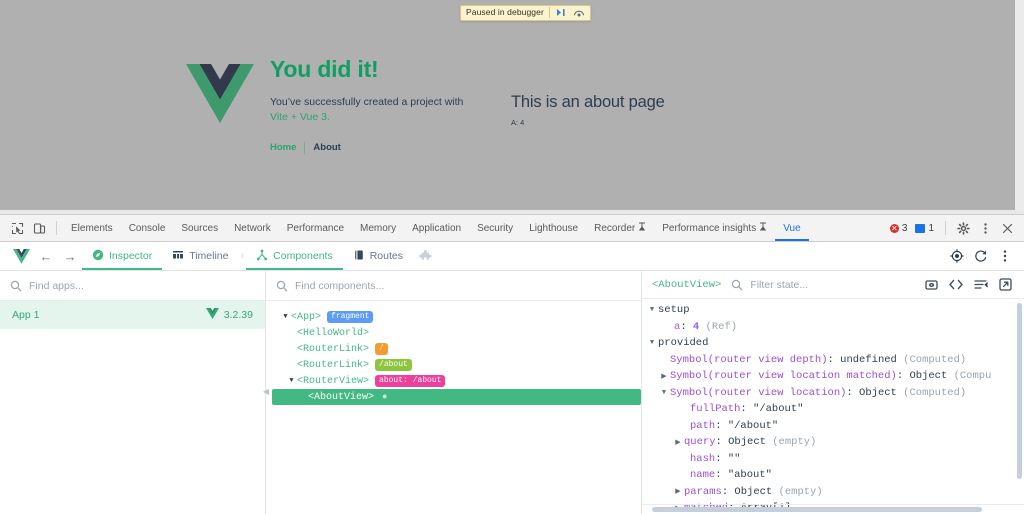  I want to click on apps-pane: Find apps... App 1 3.2.39, so click(133, 392).